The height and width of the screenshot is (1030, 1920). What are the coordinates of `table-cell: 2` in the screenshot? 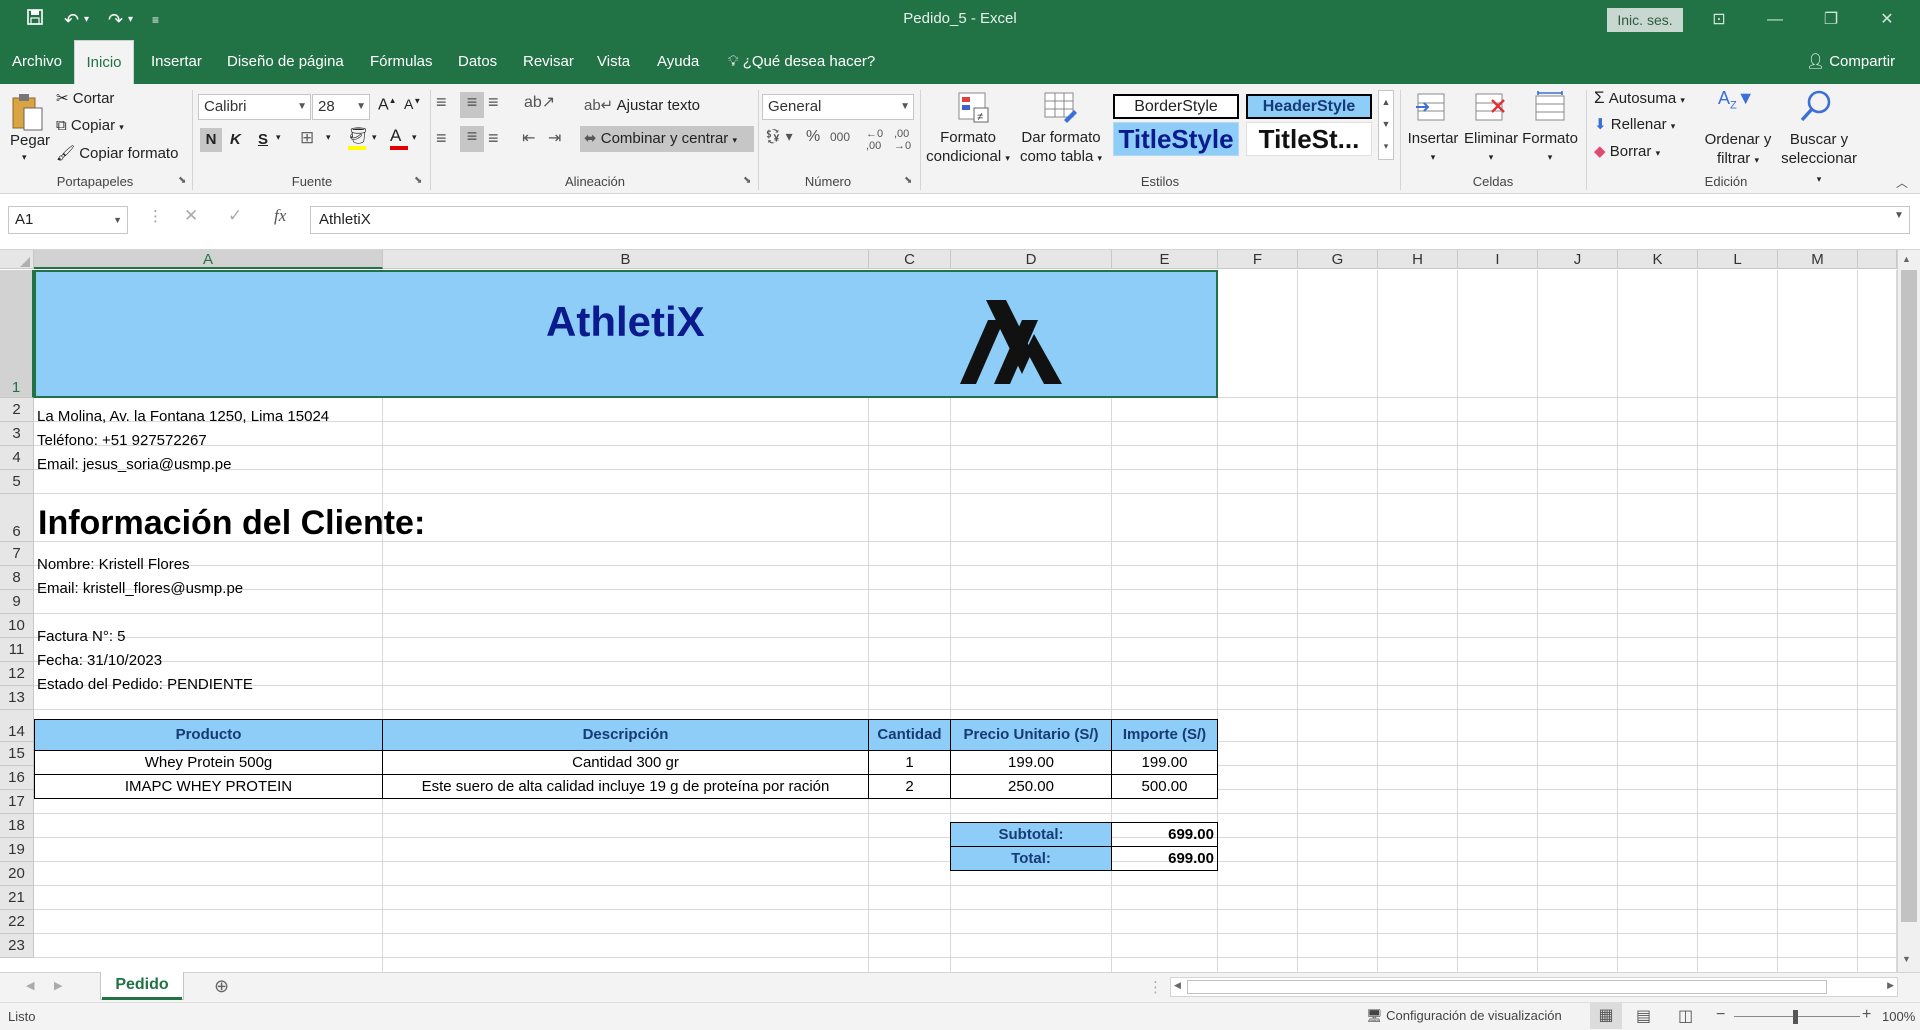 It's located at (909, 786).